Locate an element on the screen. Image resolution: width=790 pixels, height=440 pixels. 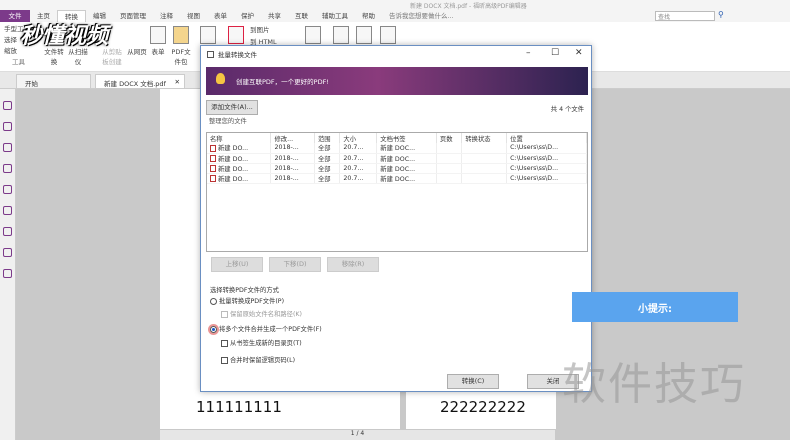
column-header: 文档书签 is located at coordinates (406, 138).